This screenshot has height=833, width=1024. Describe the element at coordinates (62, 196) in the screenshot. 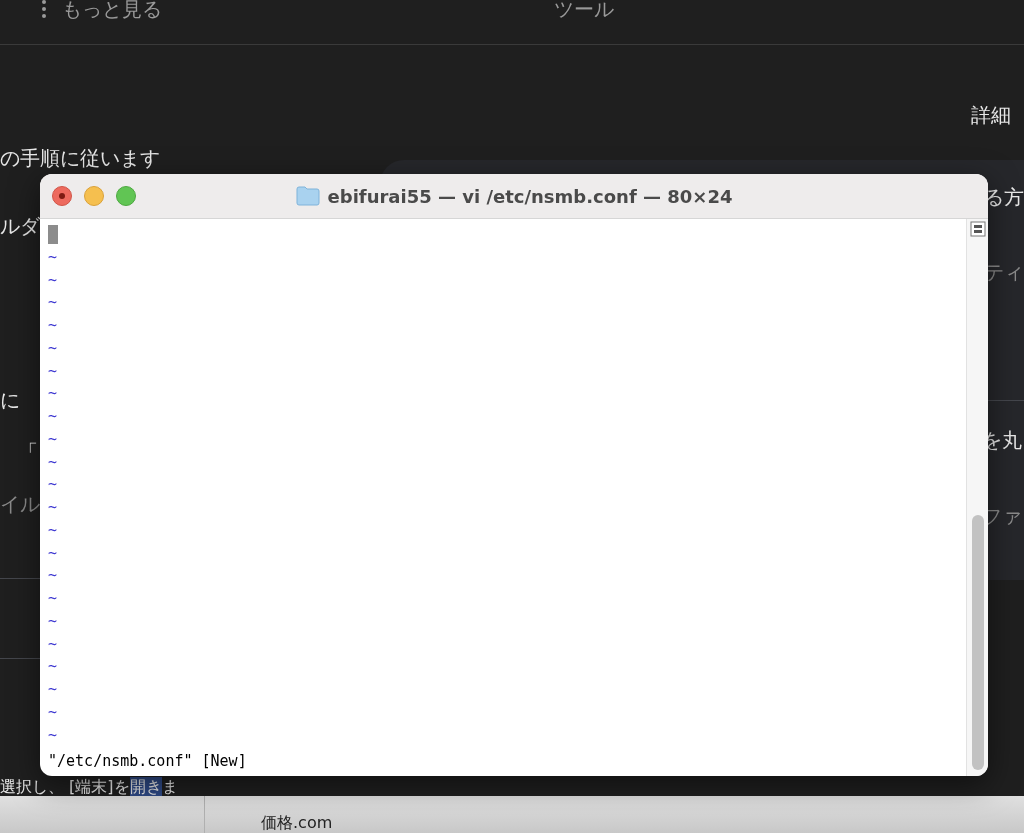

I see `close-button` at that location.